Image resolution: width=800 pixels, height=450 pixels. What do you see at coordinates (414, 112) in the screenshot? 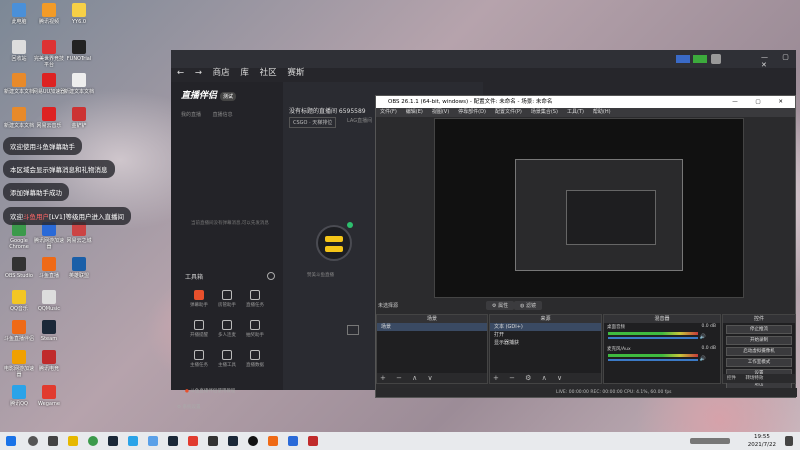
I see `obs-menu-item: 编辑(E)` at bounding box center [414, 112].